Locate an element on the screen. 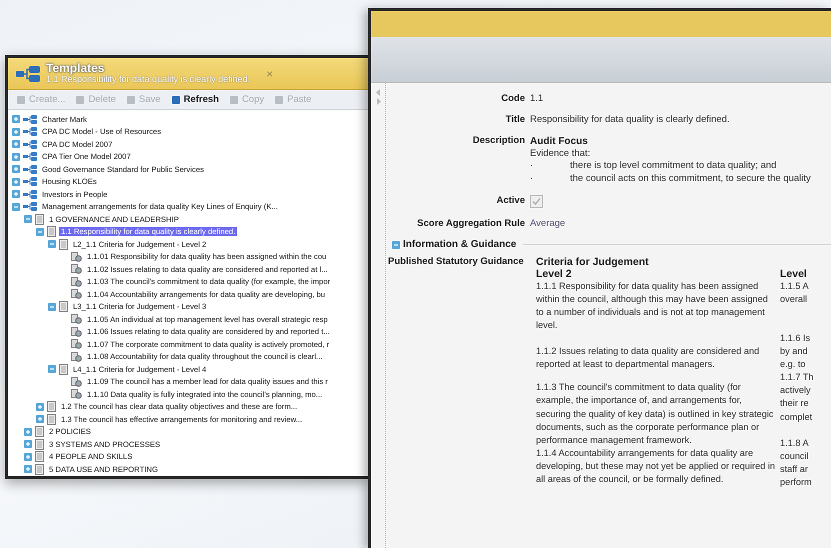 The width and height of the screenshot is (831, 548). criterion-text: 1.1.4 Accountability arrangements for data quality are developing, but these may not yet be applied or required in all areas of the council, or be formally defined. is located at coordinates (656, 466).